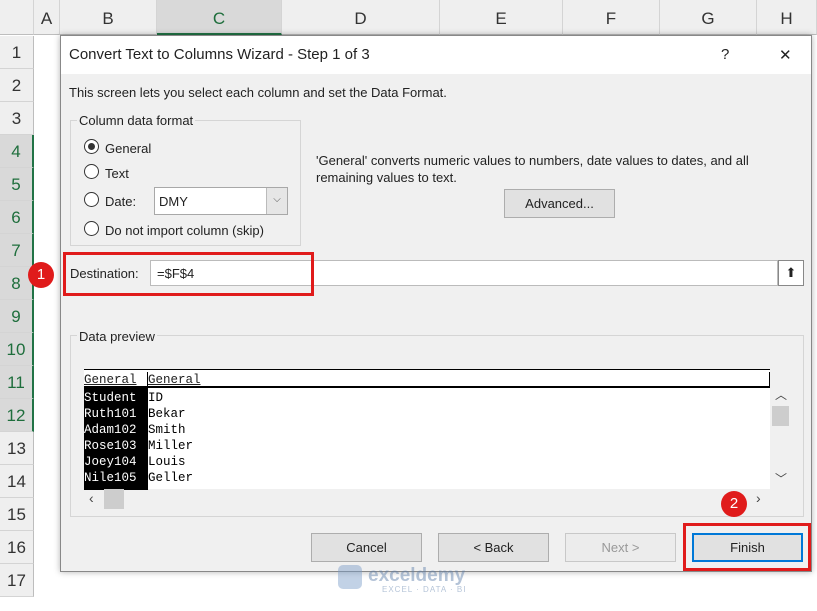 This screenshot has width=817, height=611. What do you see at coordinates (780, 416) in the screenshot?
I see `scroll-thumb` at bounding box center [780, 416].